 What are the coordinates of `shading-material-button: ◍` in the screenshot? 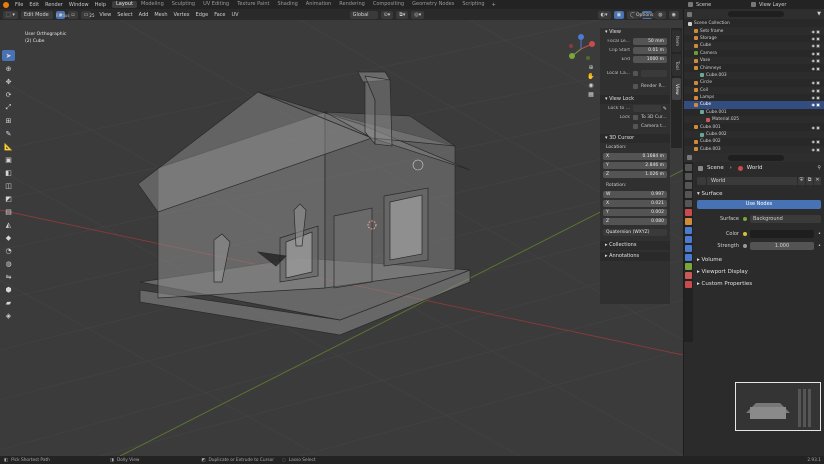 It's located at (660, 14).